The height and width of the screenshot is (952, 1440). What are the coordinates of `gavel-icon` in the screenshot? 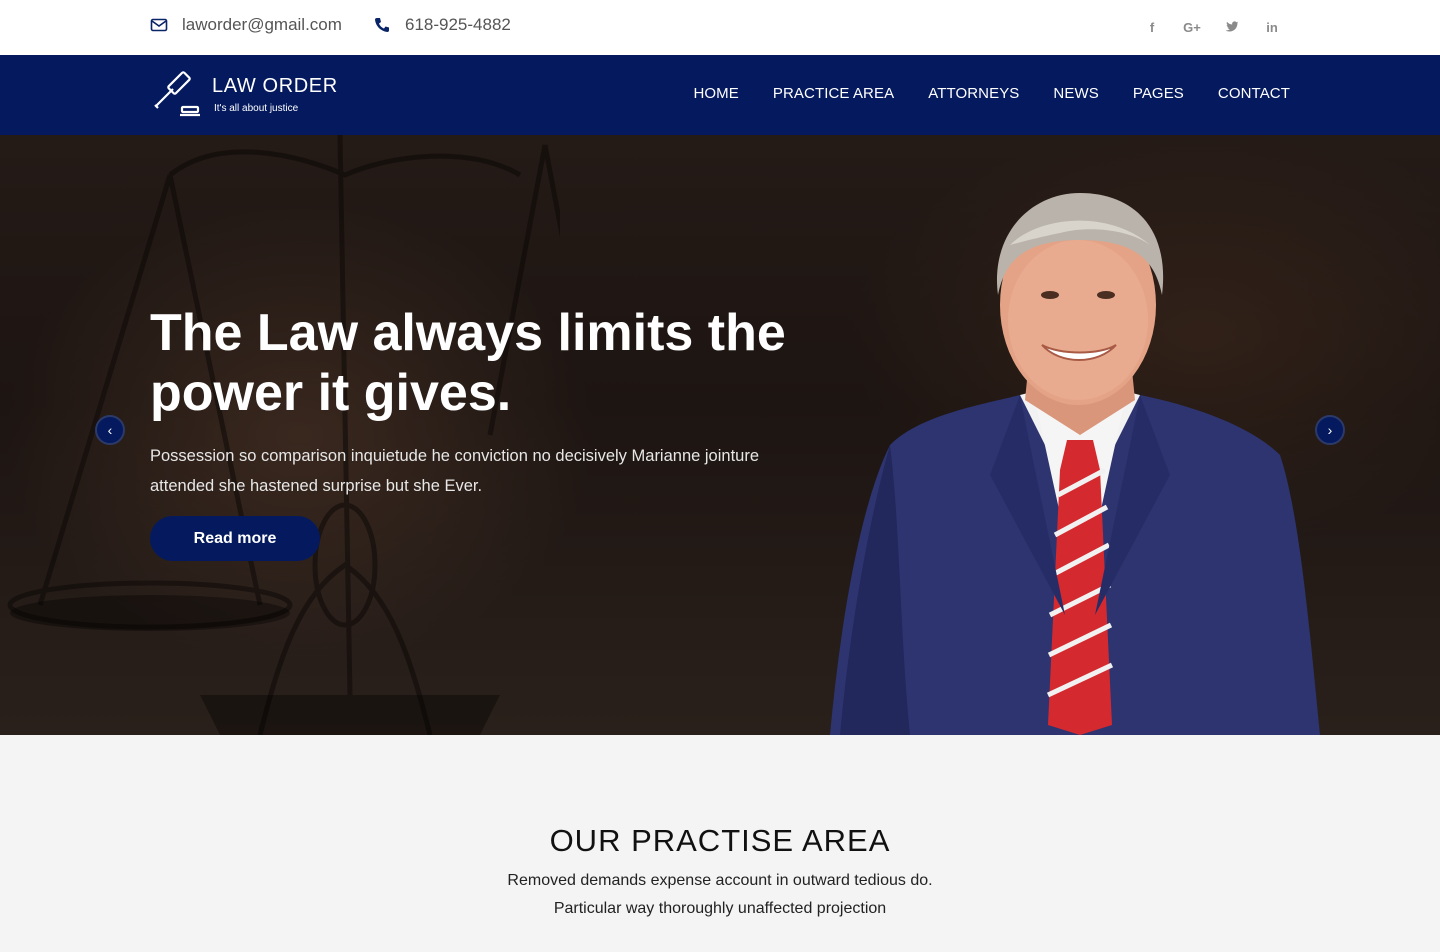 It's located at (177, 94).